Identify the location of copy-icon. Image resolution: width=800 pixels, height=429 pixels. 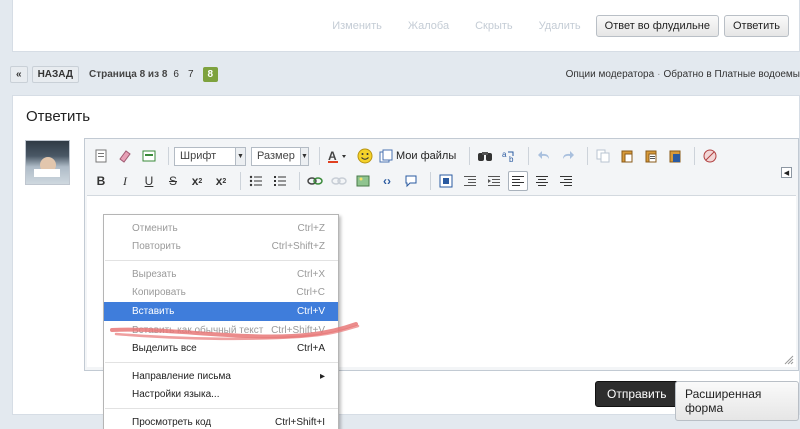
(603, 156).